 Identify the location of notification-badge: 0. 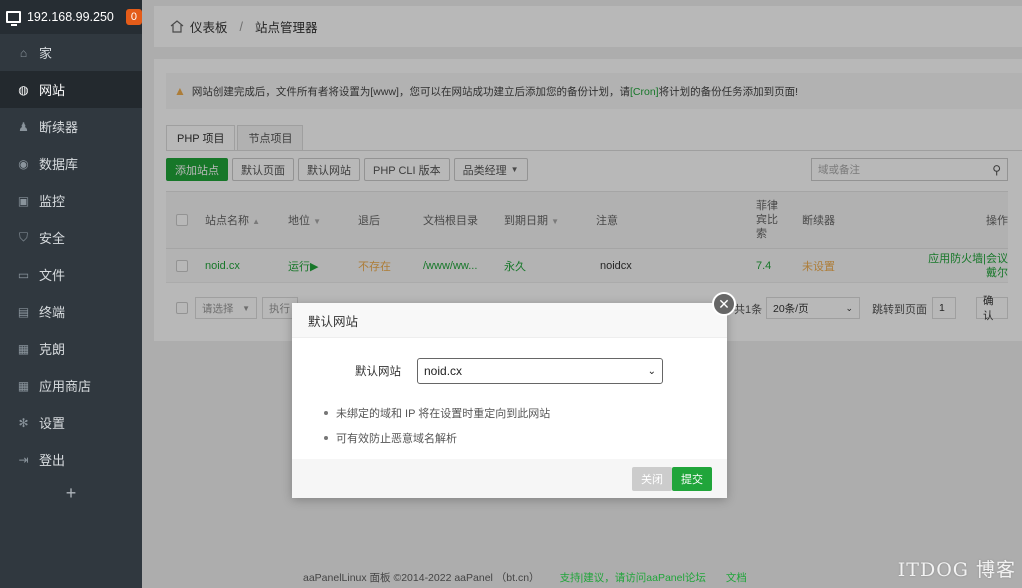
(133, 17).